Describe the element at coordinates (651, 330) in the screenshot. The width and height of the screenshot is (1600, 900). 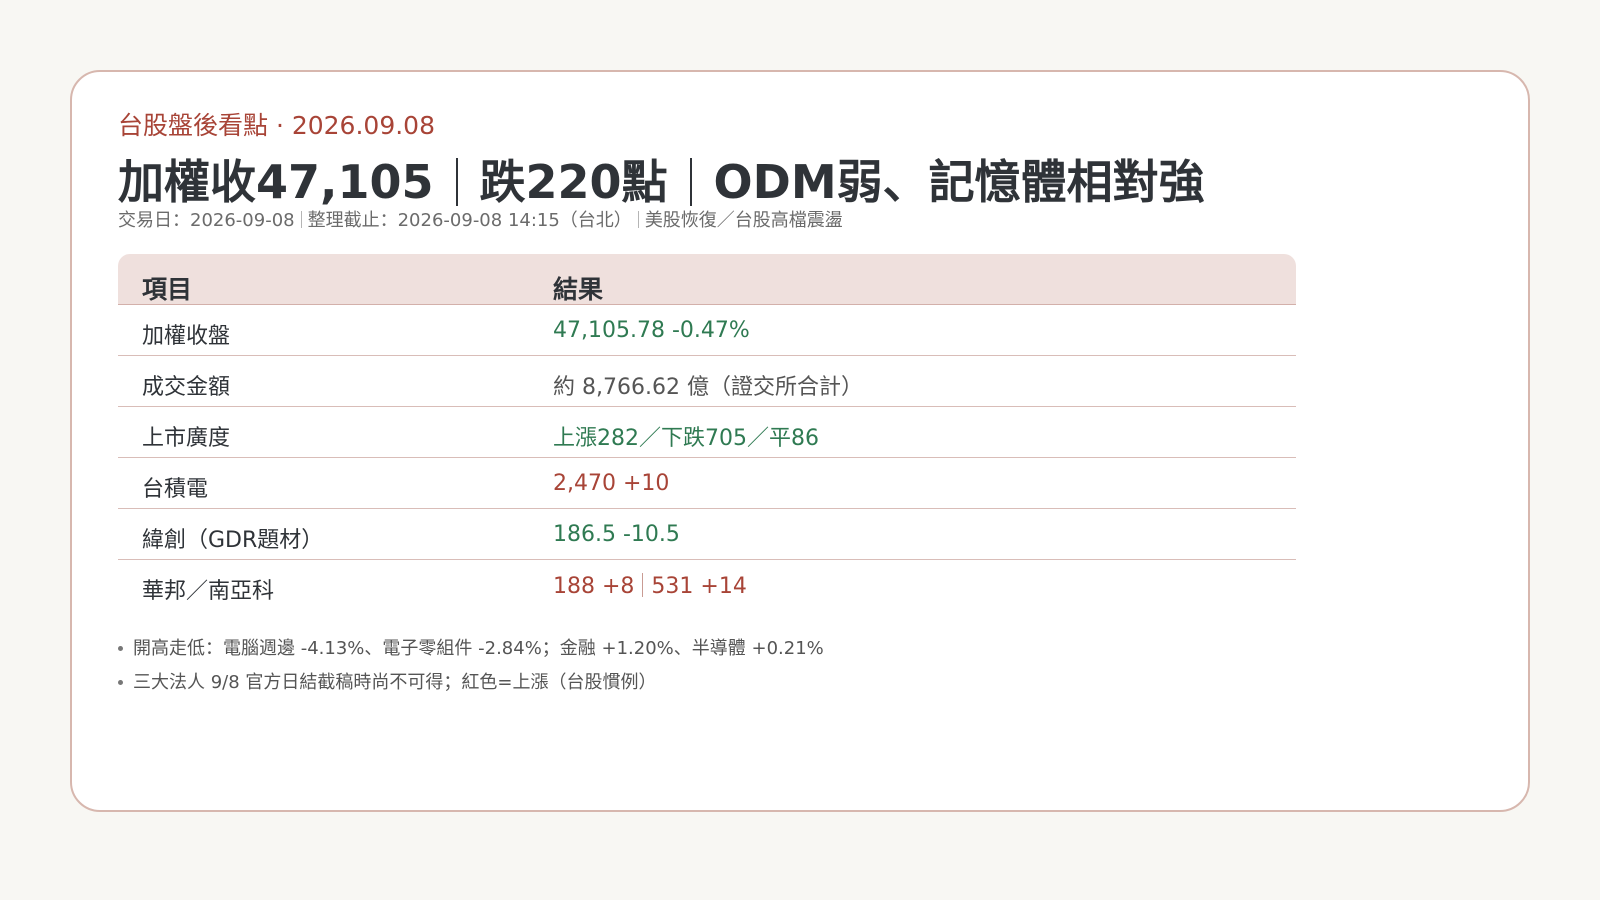
I see `row-value: 47,105.78 -0.47%` at that location.